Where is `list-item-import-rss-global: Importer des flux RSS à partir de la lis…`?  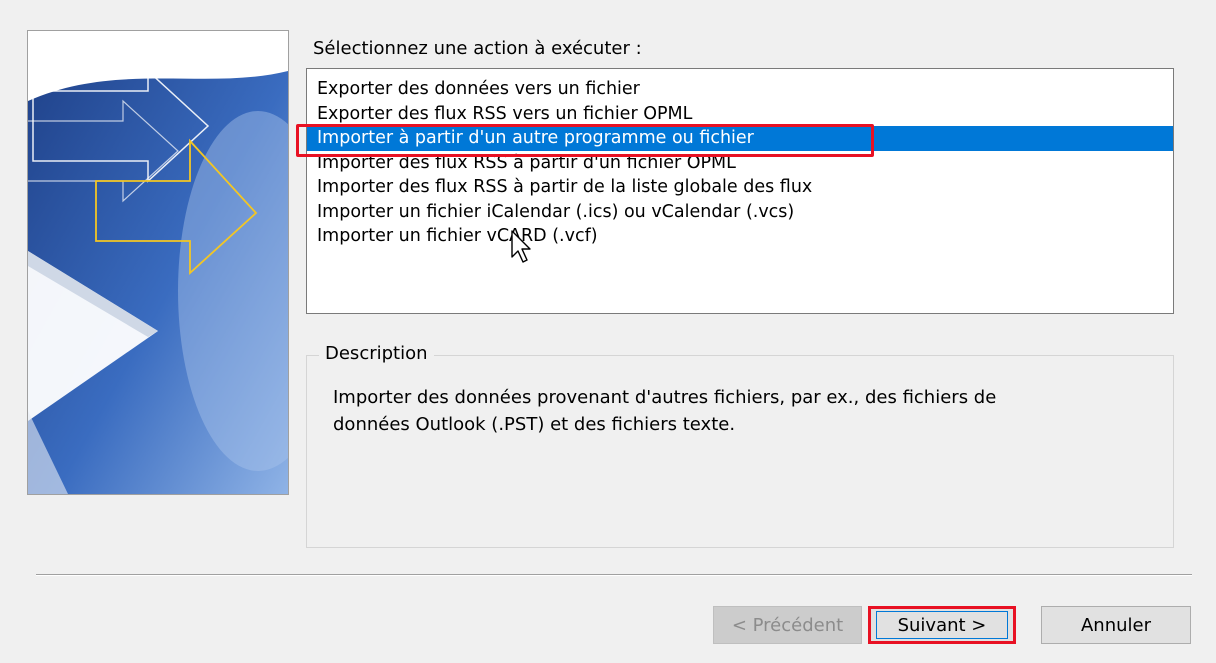 list-item-import-rss-global: Importer des flux RSS à partir de la lis… is located at coordinates (740, 187).